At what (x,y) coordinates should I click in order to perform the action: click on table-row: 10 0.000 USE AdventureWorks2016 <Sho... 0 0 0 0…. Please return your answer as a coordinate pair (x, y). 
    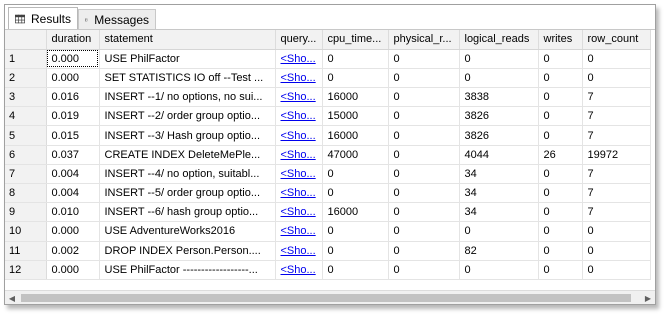
    Looking at the image, I should click on (328, 231).